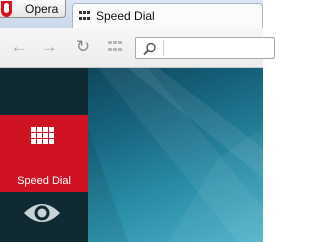 The width and height of the screenshot is (320, 242). What do you see at coordinates (83, 47) in the screenshot?
I see `reload-icon: ↻` at bounding box center [83, 47].